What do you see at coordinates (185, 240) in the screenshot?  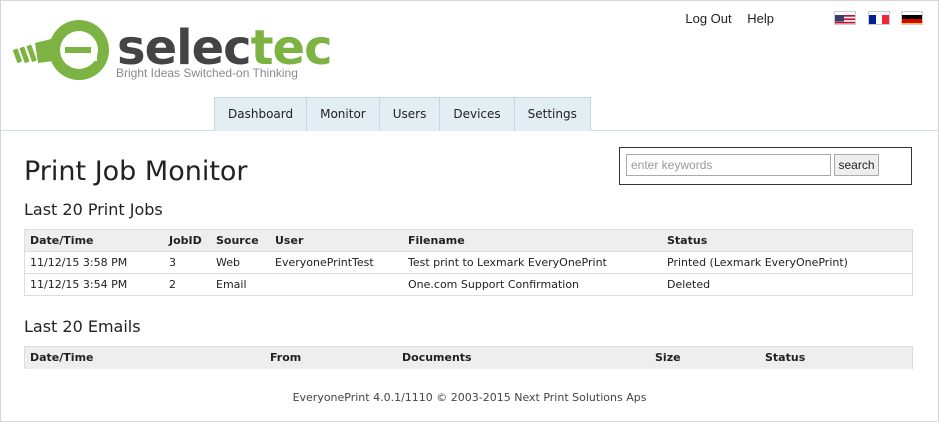 I see `column-header-jobid: JobID` at bounding box center [185, 240].